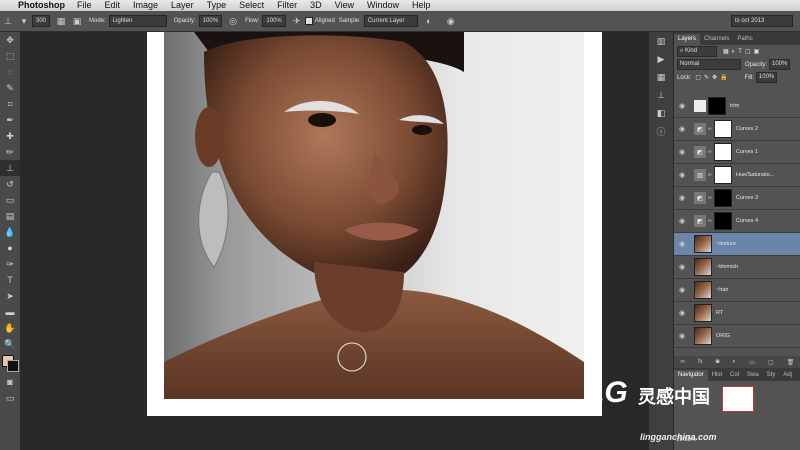 This screenshot has height=450, width=800. I want to click on mode-select: Lighten, so click(137, 21).